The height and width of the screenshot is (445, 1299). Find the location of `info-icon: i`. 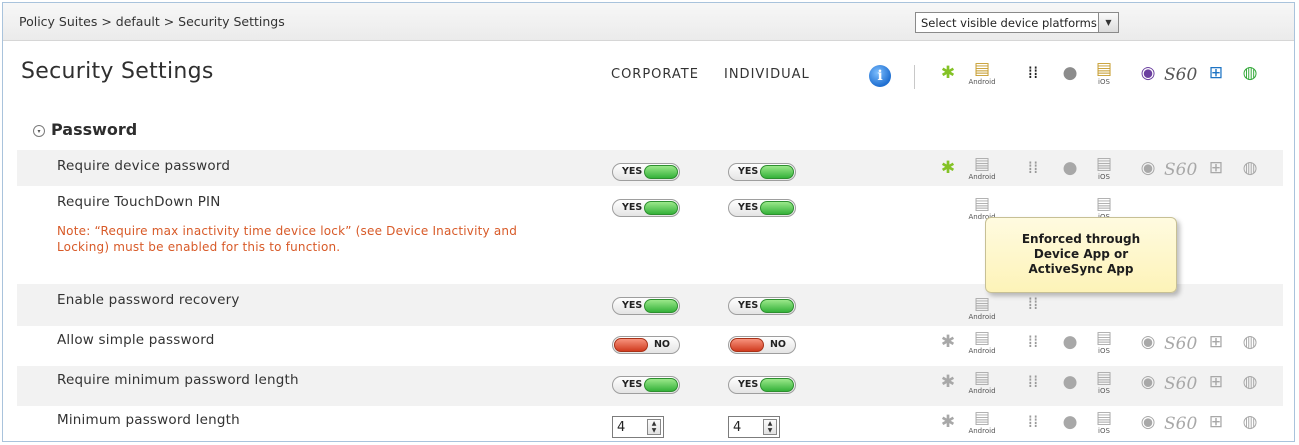

info-icon: i is located at coordinates (880, 76).